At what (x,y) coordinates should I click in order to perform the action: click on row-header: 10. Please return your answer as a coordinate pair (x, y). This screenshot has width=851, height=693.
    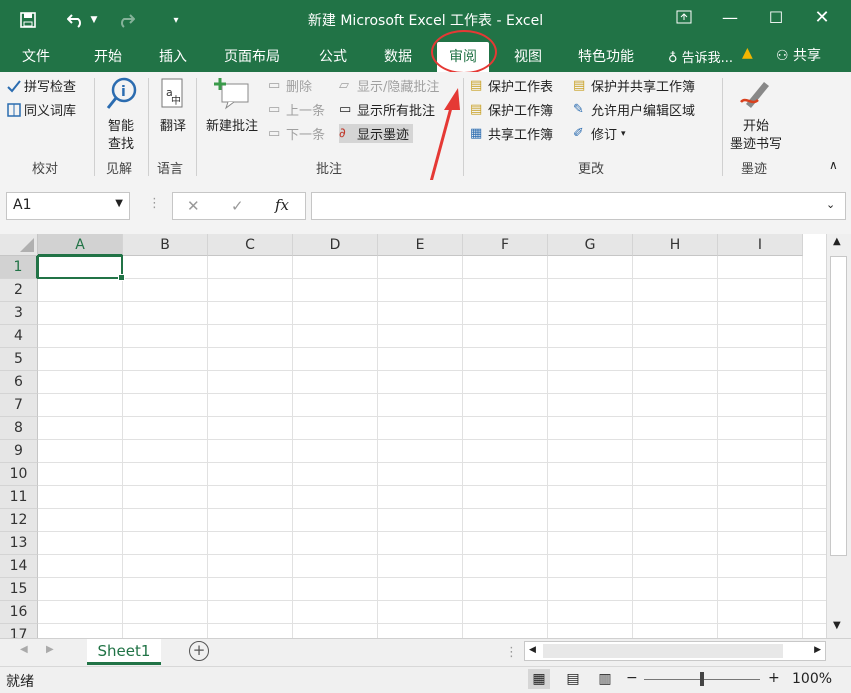
    Looking at the image, I should click on (19, 474).